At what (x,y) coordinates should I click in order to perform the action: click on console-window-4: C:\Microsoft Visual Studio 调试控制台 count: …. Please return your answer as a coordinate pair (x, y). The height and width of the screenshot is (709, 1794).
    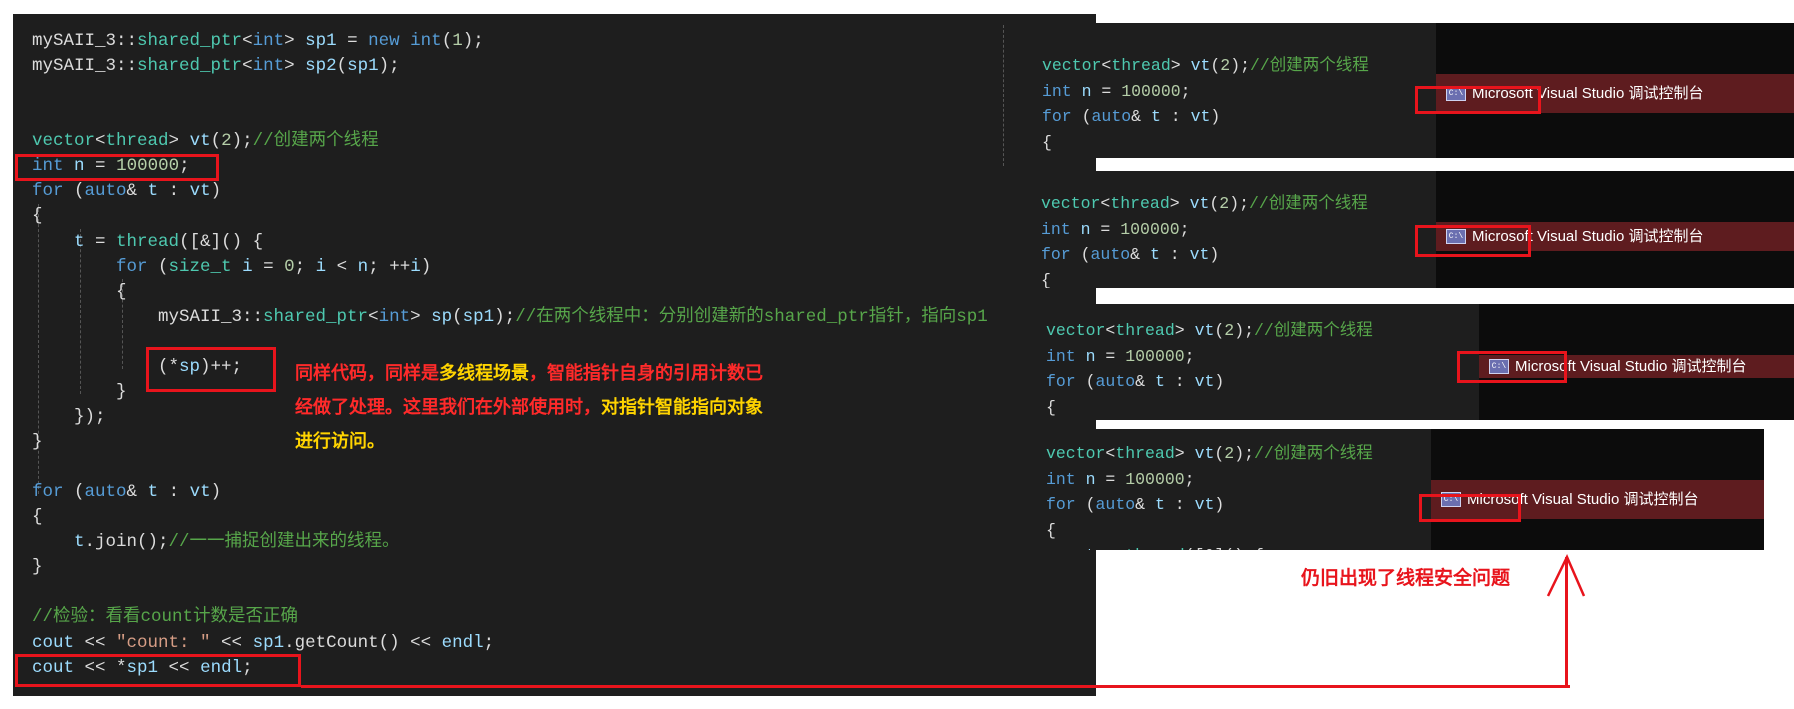
    Looking at the image, I should click on (1597, 489).